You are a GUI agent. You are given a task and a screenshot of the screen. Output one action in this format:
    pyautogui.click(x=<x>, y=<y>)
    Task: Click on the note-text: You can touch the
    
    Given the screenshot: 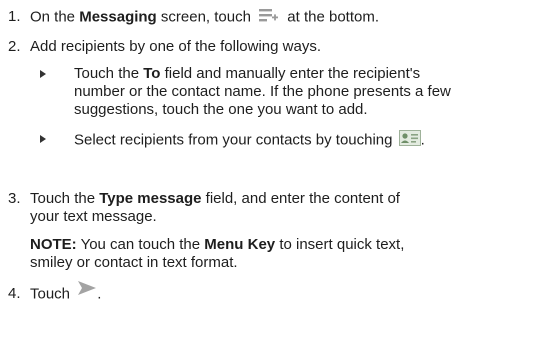 What is the action you would take?
    pyautogui.click(x=140, y=244)
    